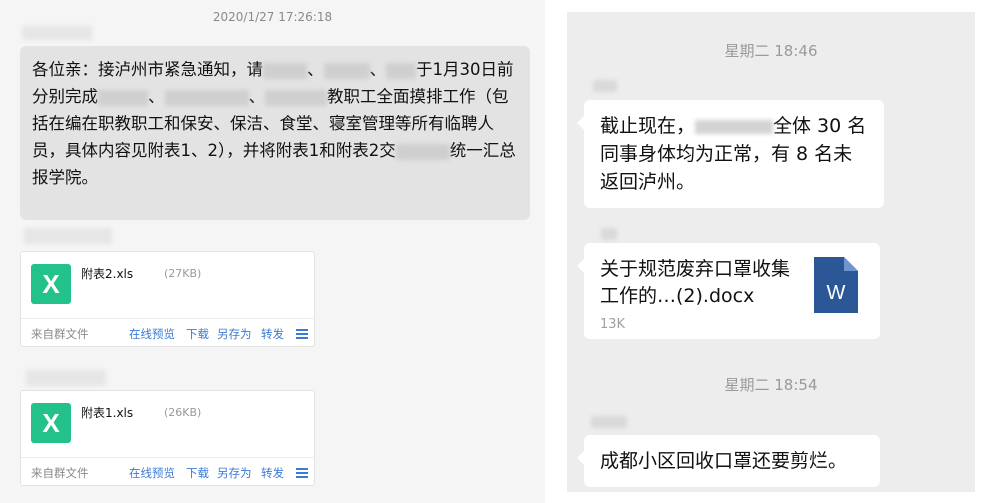  I want to click on file-card: X 附表2.xls (27KB) 来自群文件 在线预览 下载 另存为 转发, so click(167, 299).